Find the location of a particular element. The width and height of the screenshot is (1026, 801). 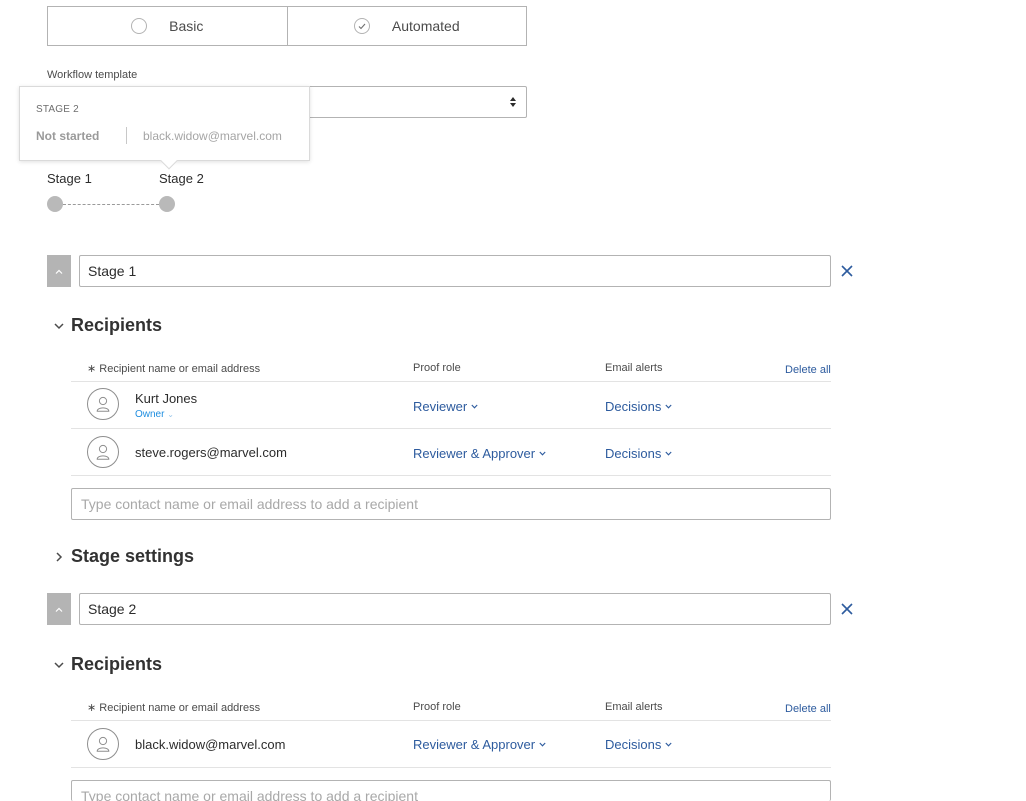

stage-settings-title: Stage settings is located at coordinates (133, 556).